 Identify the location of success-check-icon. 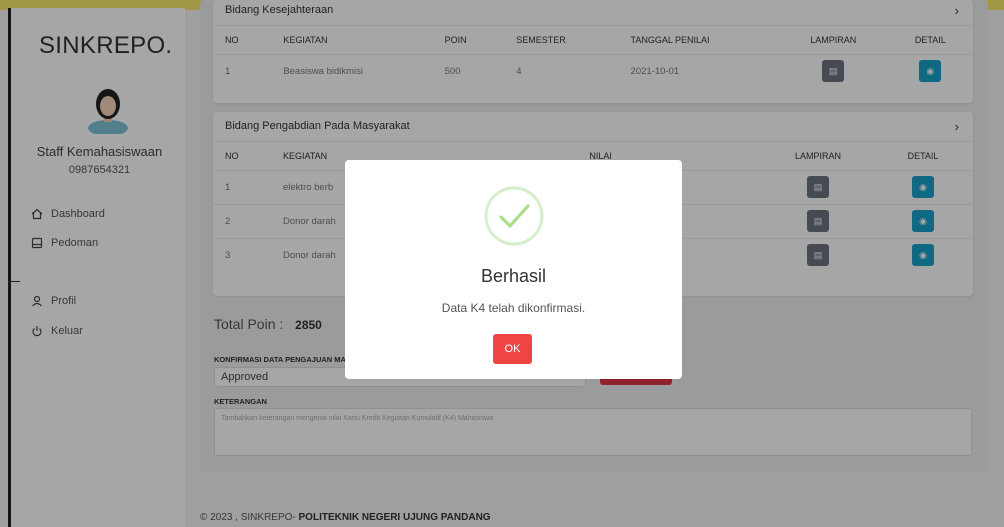
(514, 216).